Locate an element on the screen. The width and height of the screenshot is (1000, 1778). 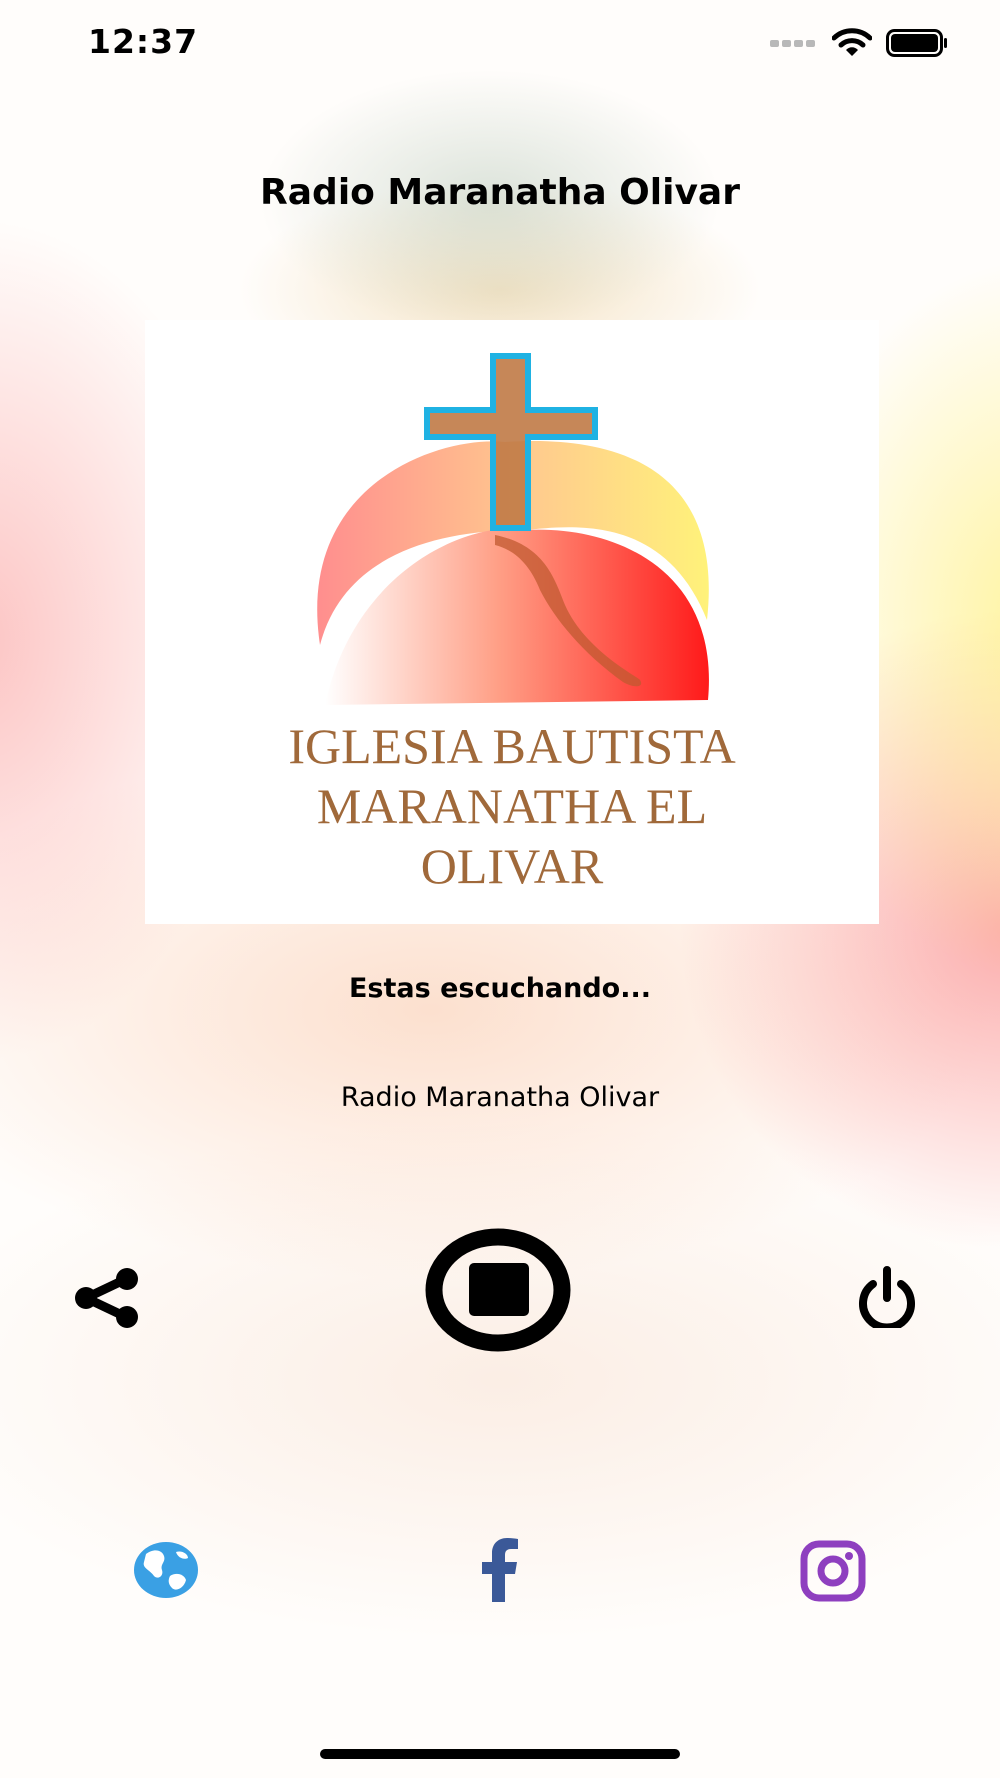
stop-icon is located at coordinates (498, 1290).